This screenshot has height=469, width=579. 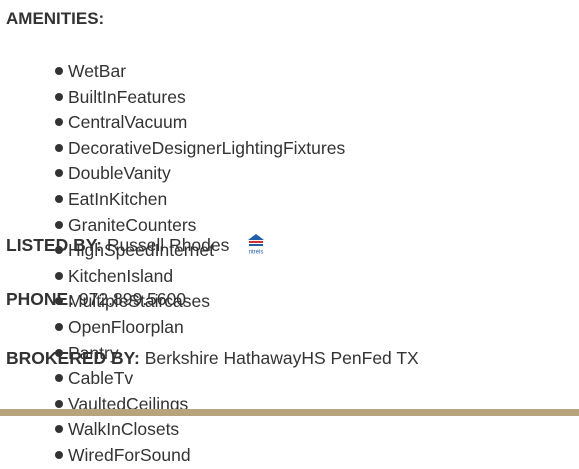 I want to click on amenity-item: BuiltInFeatures, so click(x=200, y=98).